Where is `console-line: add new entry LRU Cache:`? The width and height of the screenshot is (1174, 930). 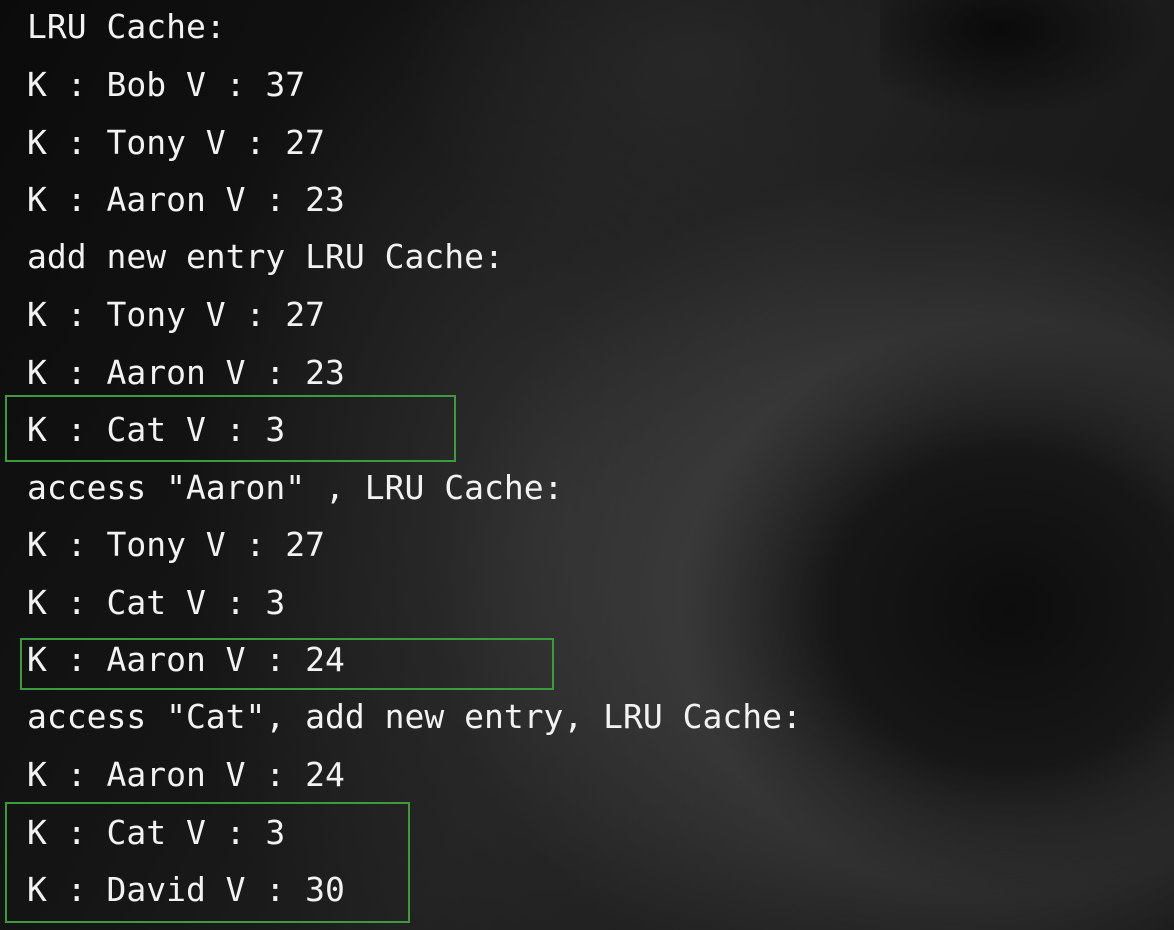
console-line: add new entry LRU Cache: is located at coordinates (265, 256).